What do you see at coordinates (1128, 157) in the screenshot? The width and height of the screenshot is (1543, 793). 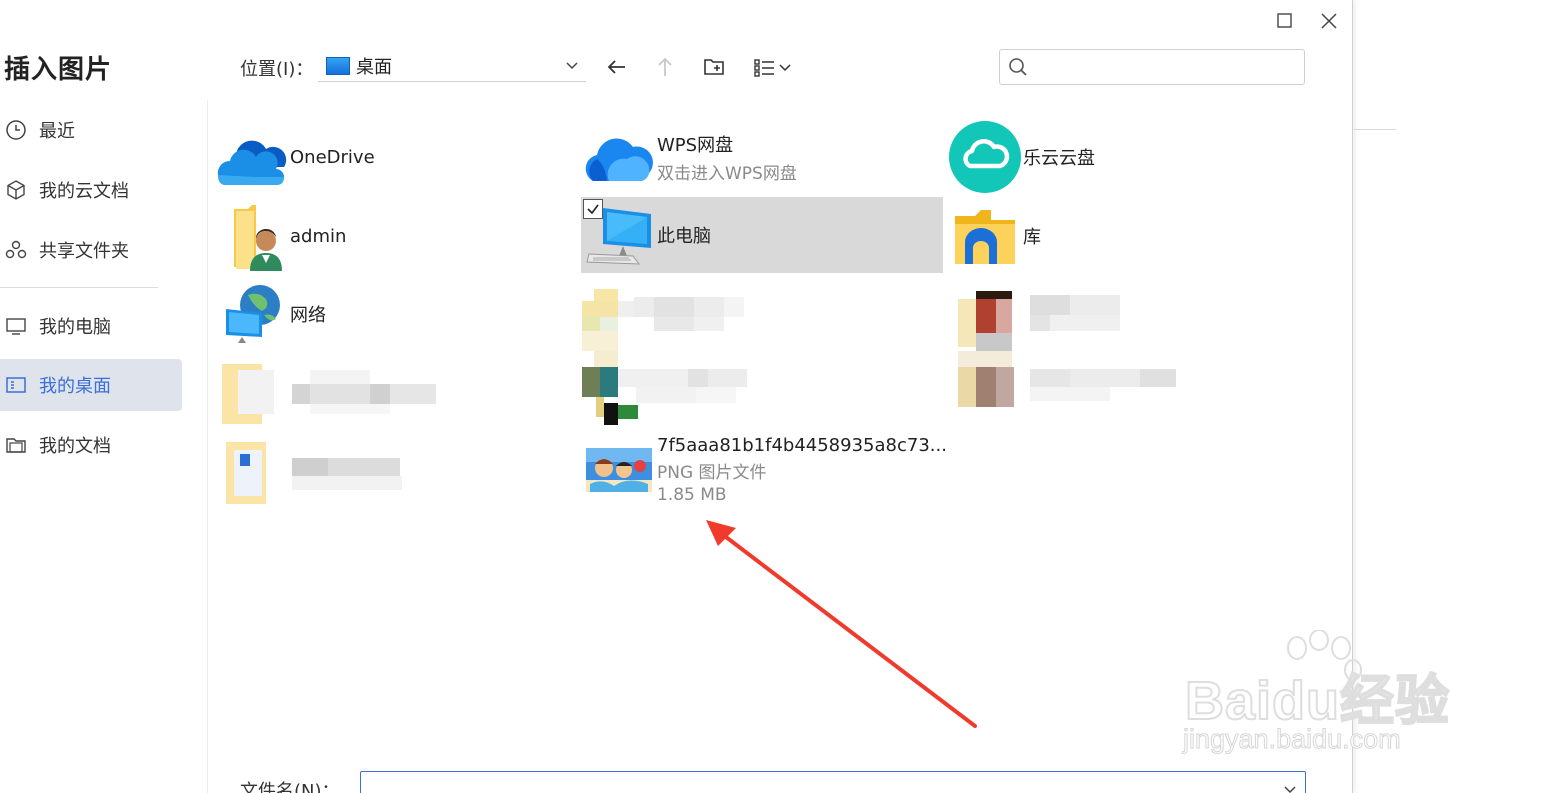 I see `file-item-leyun: 乐云云盘` at bounding box center [1128, 157].